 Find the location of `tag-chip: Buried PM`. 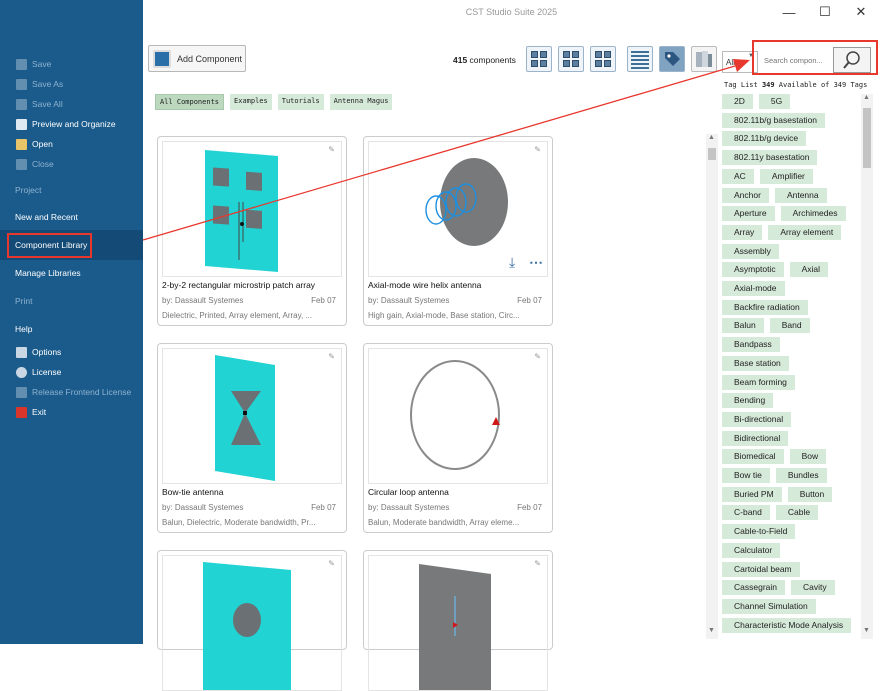

tag-chip: Buried PM is located at coordinates (752, 494).